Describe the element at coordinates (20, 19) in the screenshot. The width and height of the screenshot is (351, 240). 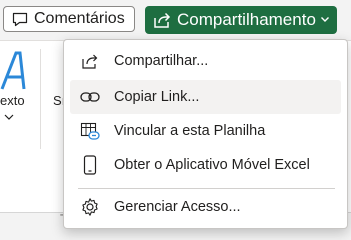
I see `comment-icon` at that location.